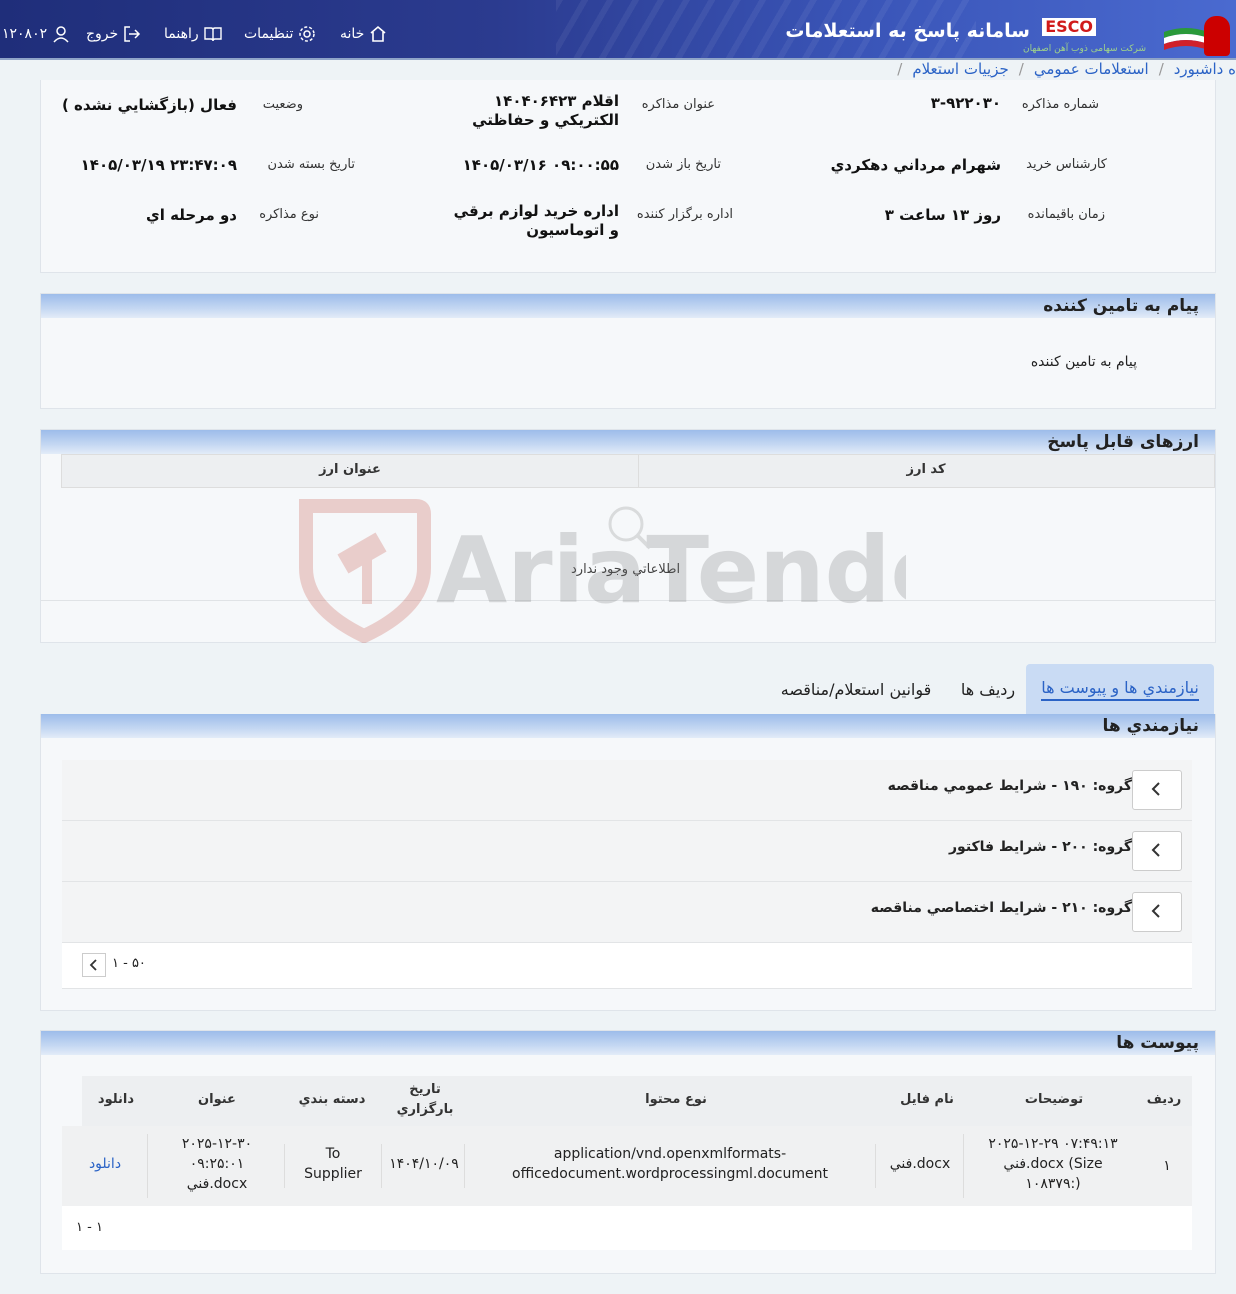 The image size is (1236, 1294). I want to click on desc-line: فني.docx (Size, so click(1053, 1164).